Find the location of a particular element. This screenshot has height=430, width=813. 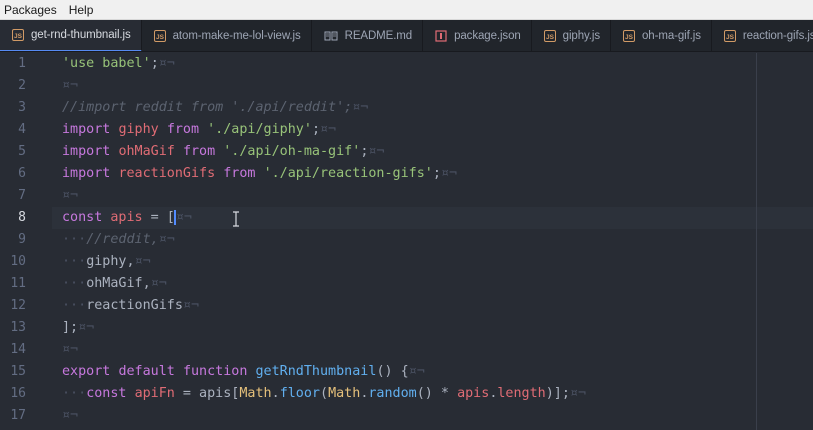

line-number: 16 is located at coordinates (18, 393).